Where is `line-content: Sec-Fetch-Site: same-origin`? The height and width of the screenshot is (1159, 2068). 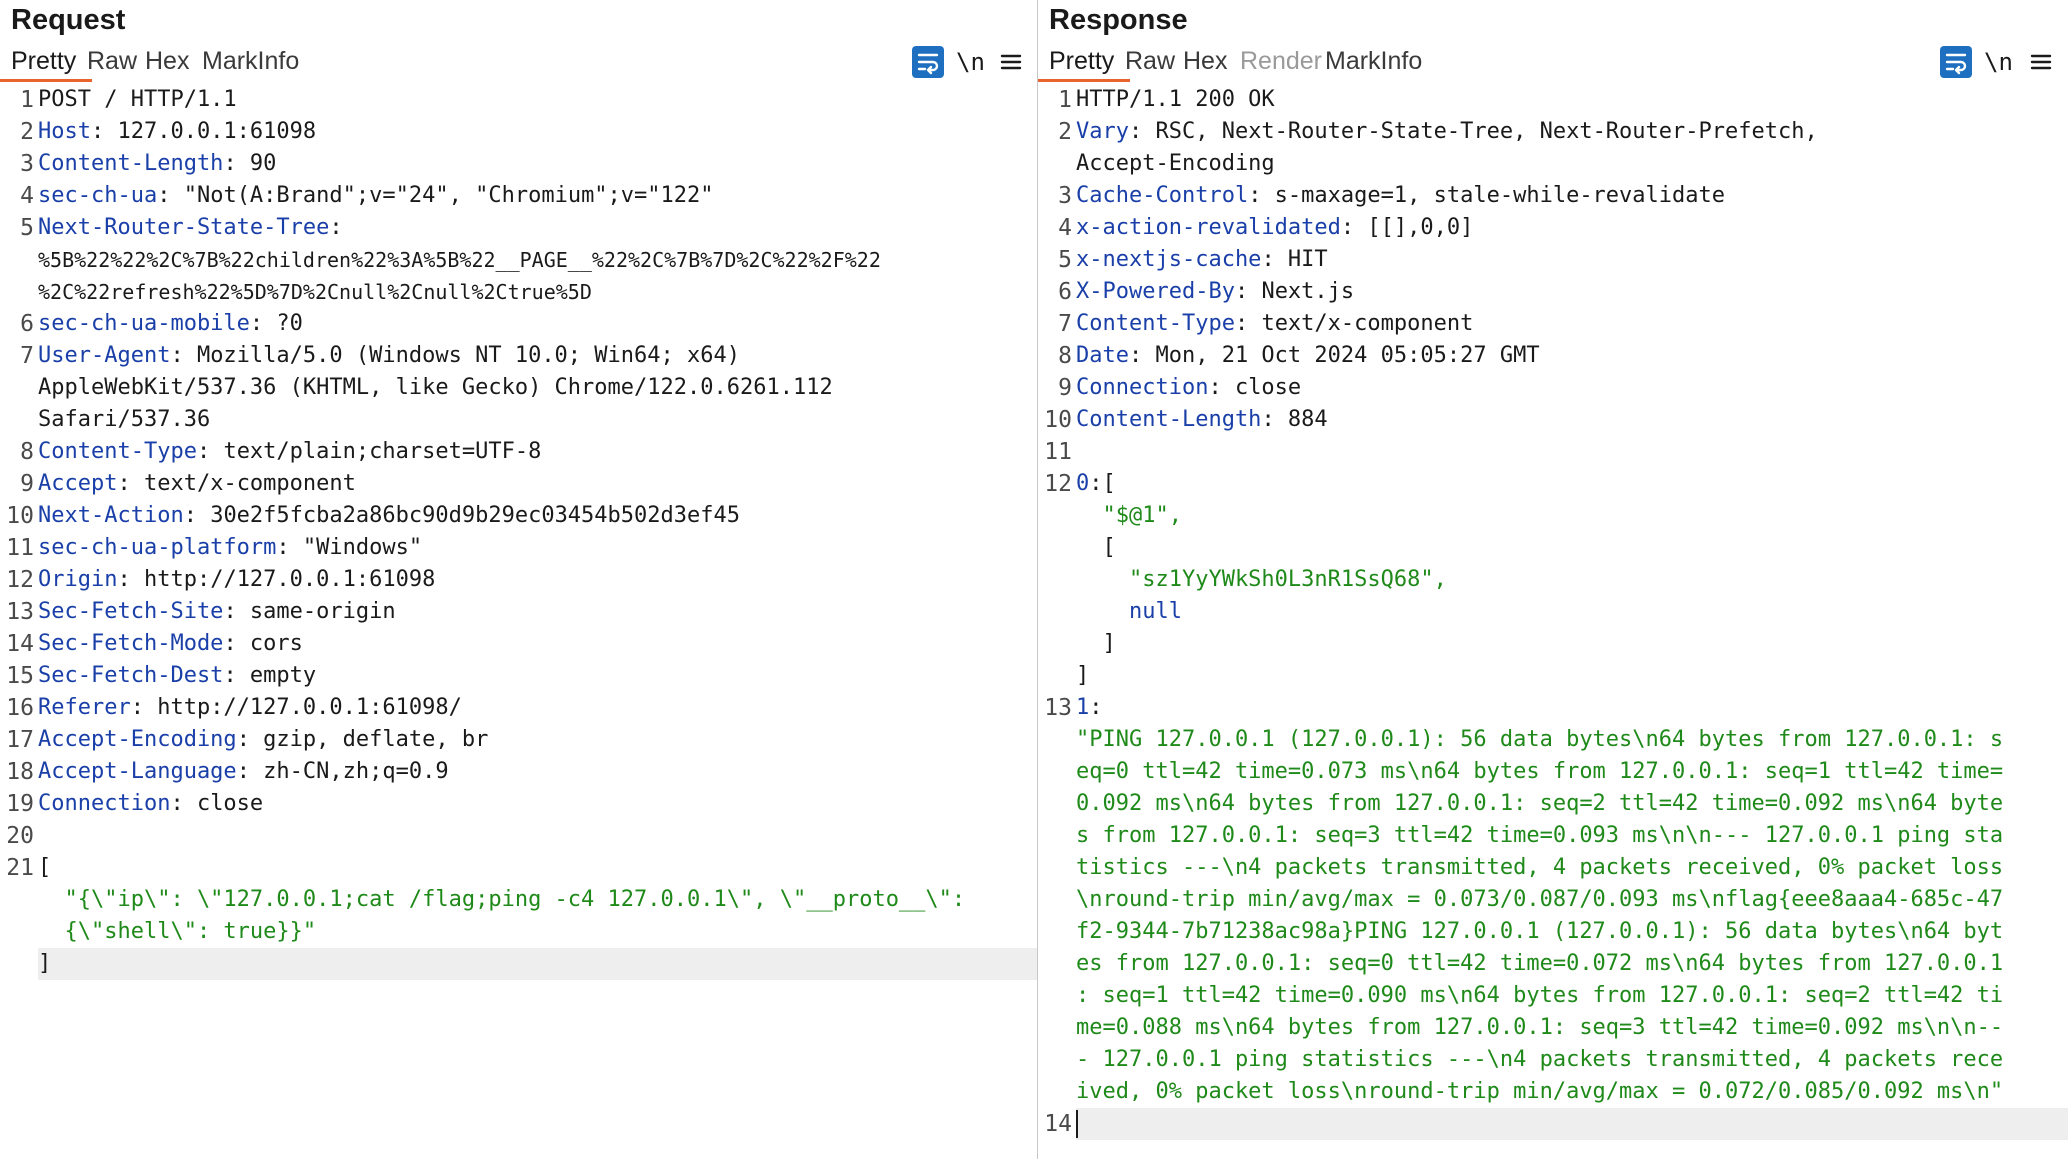 line-content: Sec-Fetch-Site: same-origin is located at coordinates (537, 612).